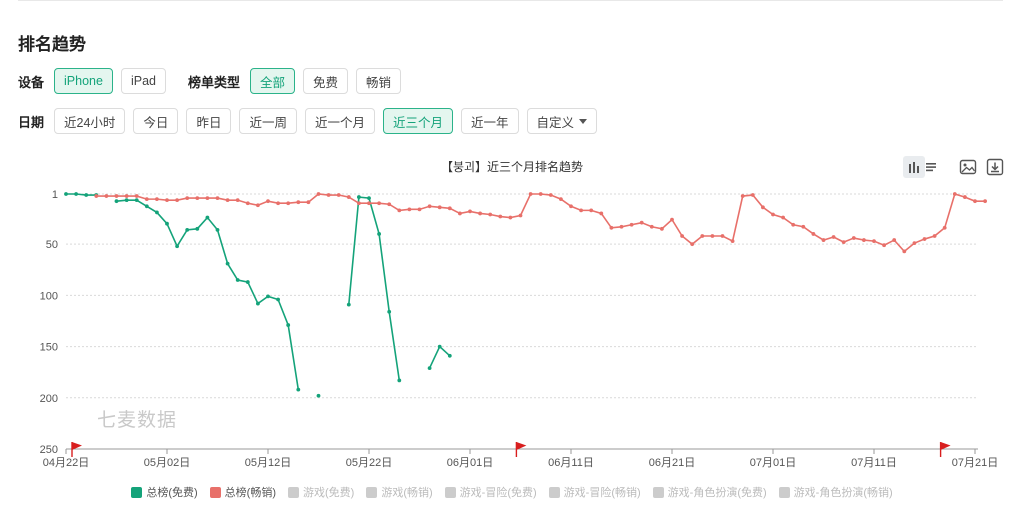  What do you see at coordinates (66, 463) in the screenshot?
I see `x-tick-label: 04月22日` at bounding box center [66, 463].